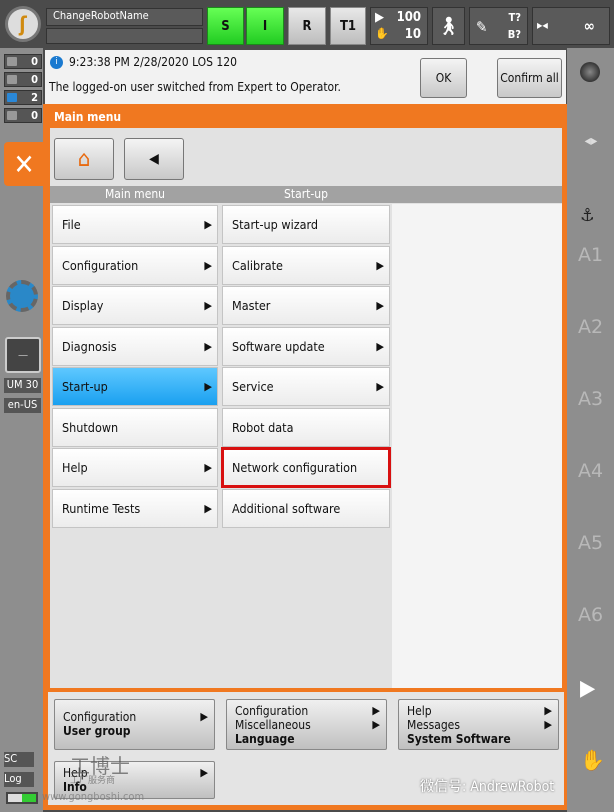 This screenshot has height=812, width=614. Describe the element at coordinates (19, 759) in the screenshot. I see `sc-label: SC` at that location.